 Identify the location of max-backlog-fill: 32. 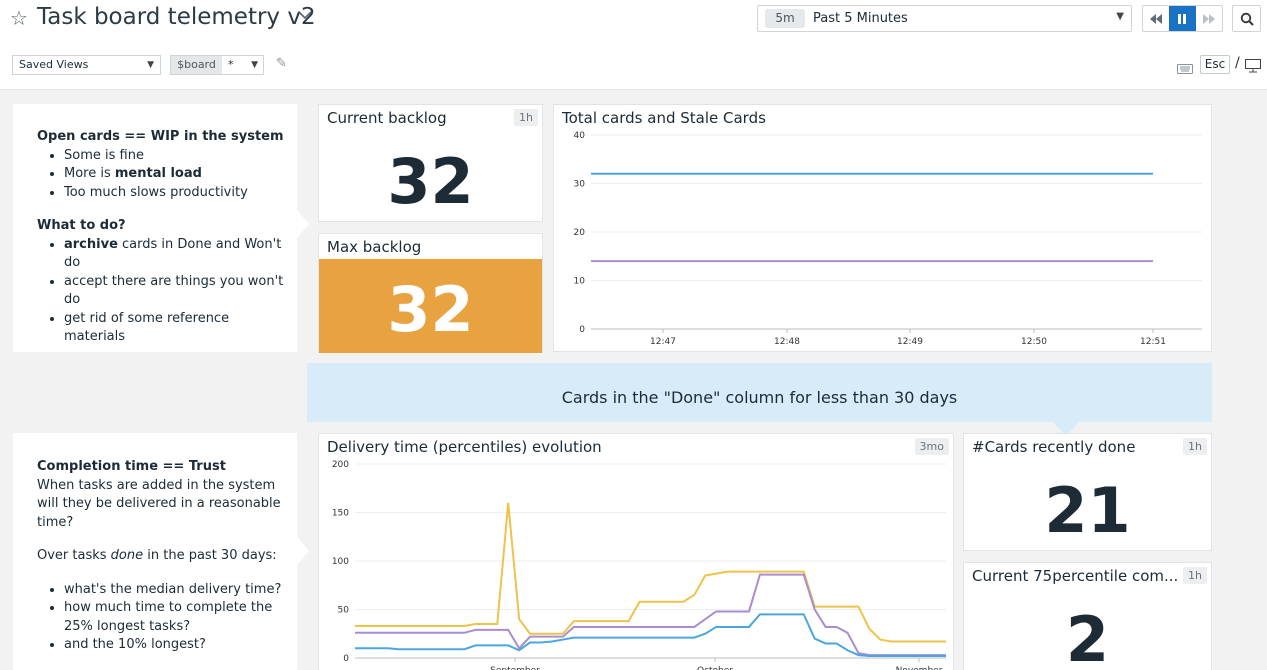
(430, 306).